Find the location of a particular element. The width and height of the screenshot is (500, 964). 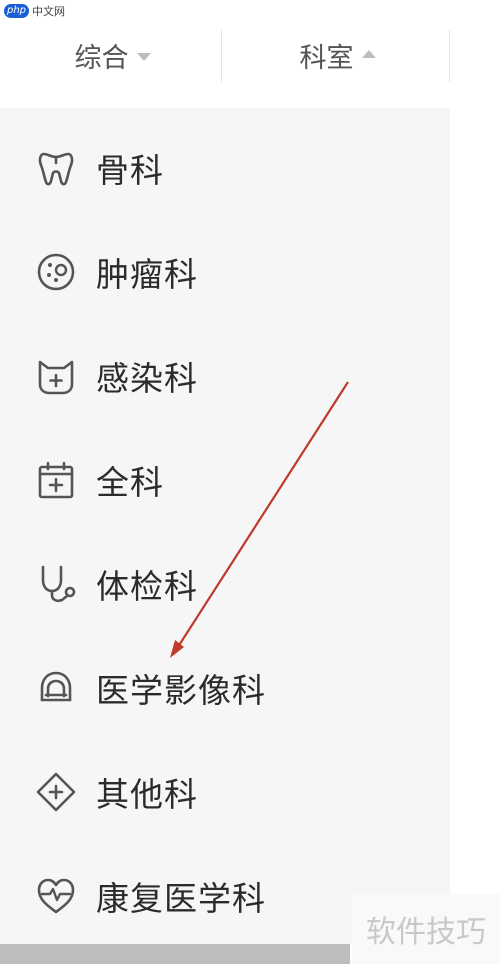

department-label: 感染科 is located at coordinates (147, 378).